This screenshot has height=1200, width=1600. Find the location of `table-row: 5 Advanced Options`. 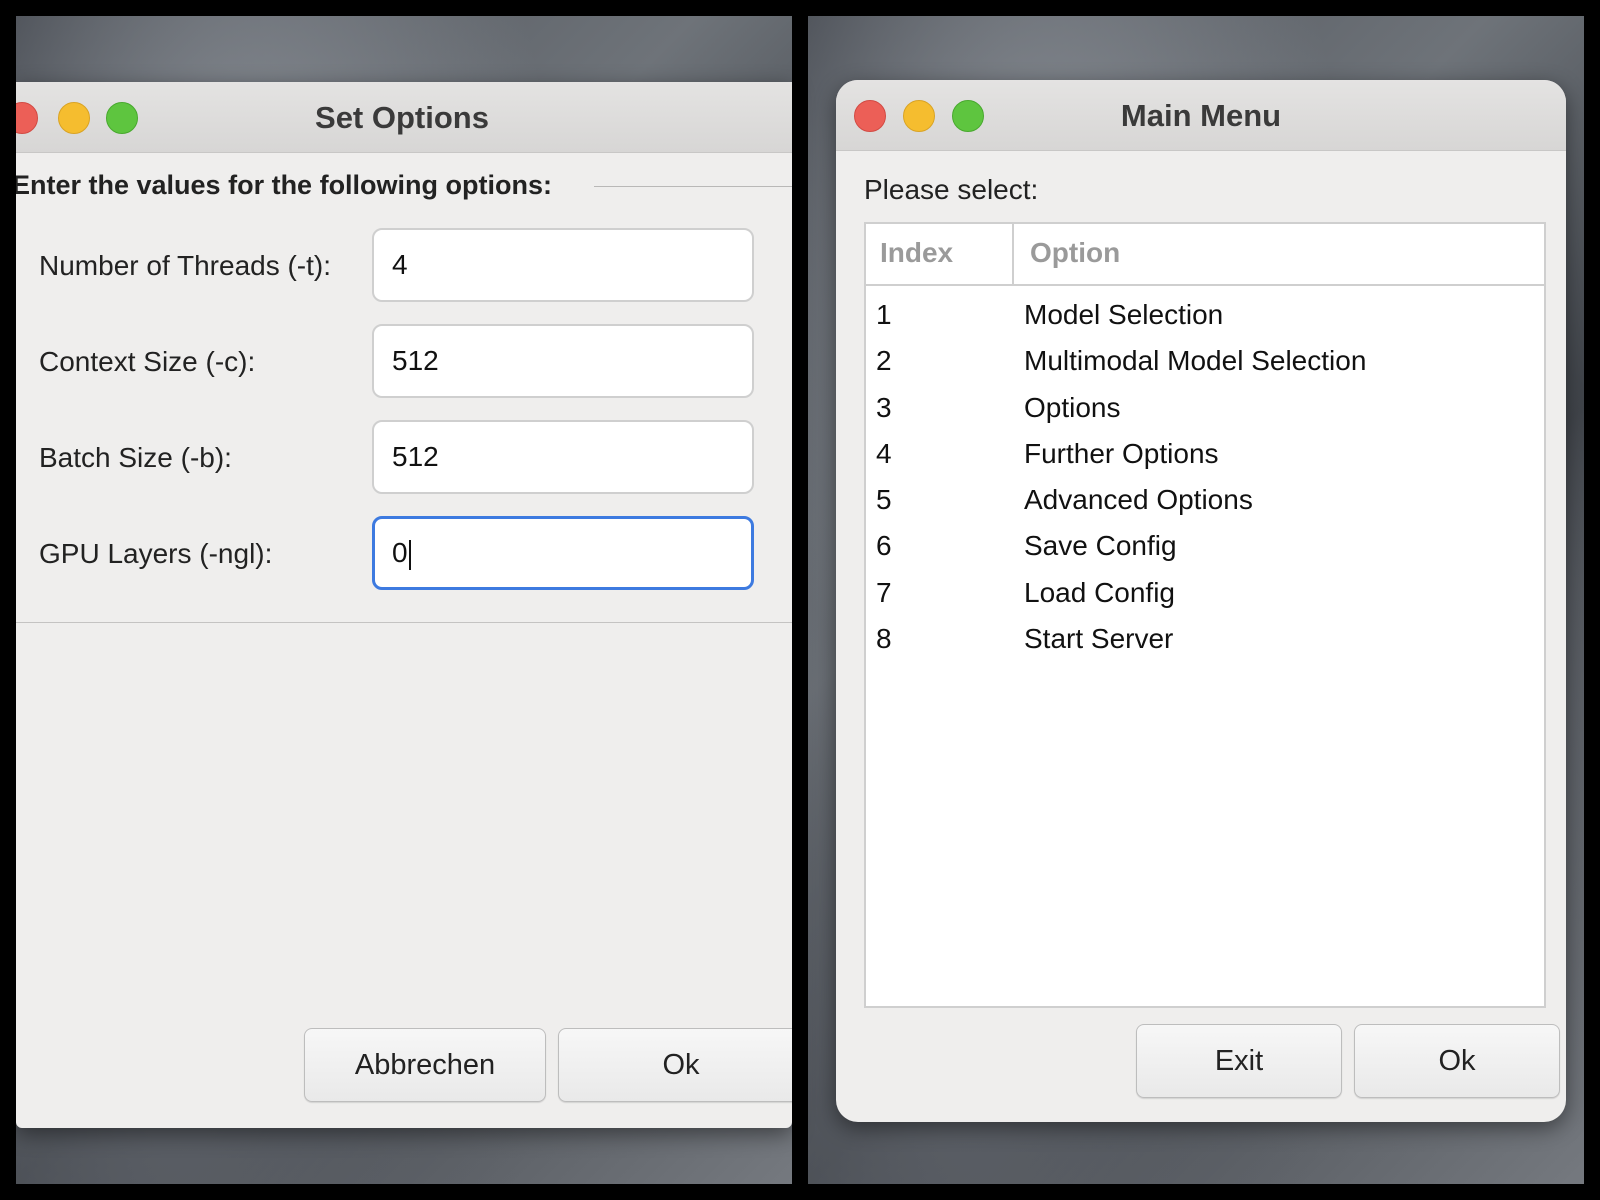

table-row: 5 Advanced Options is located at coordinates (1205, 500).